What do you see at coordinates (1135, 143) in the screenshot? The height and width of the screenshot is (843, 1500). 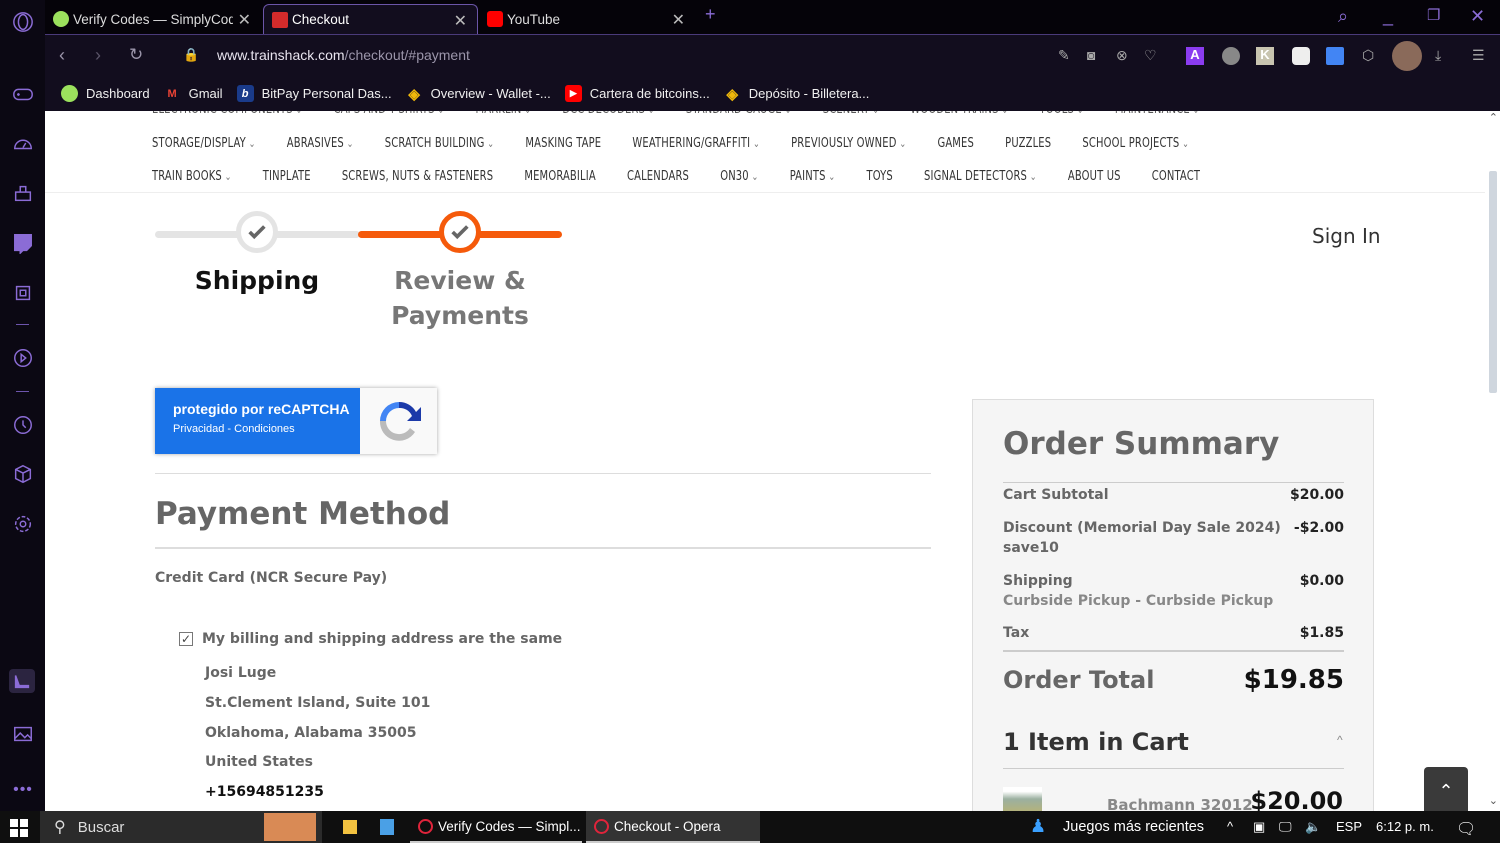 I see `menu-item-row1-8: SCHOOL PROJECTS` at bounding box center [1135, 143].